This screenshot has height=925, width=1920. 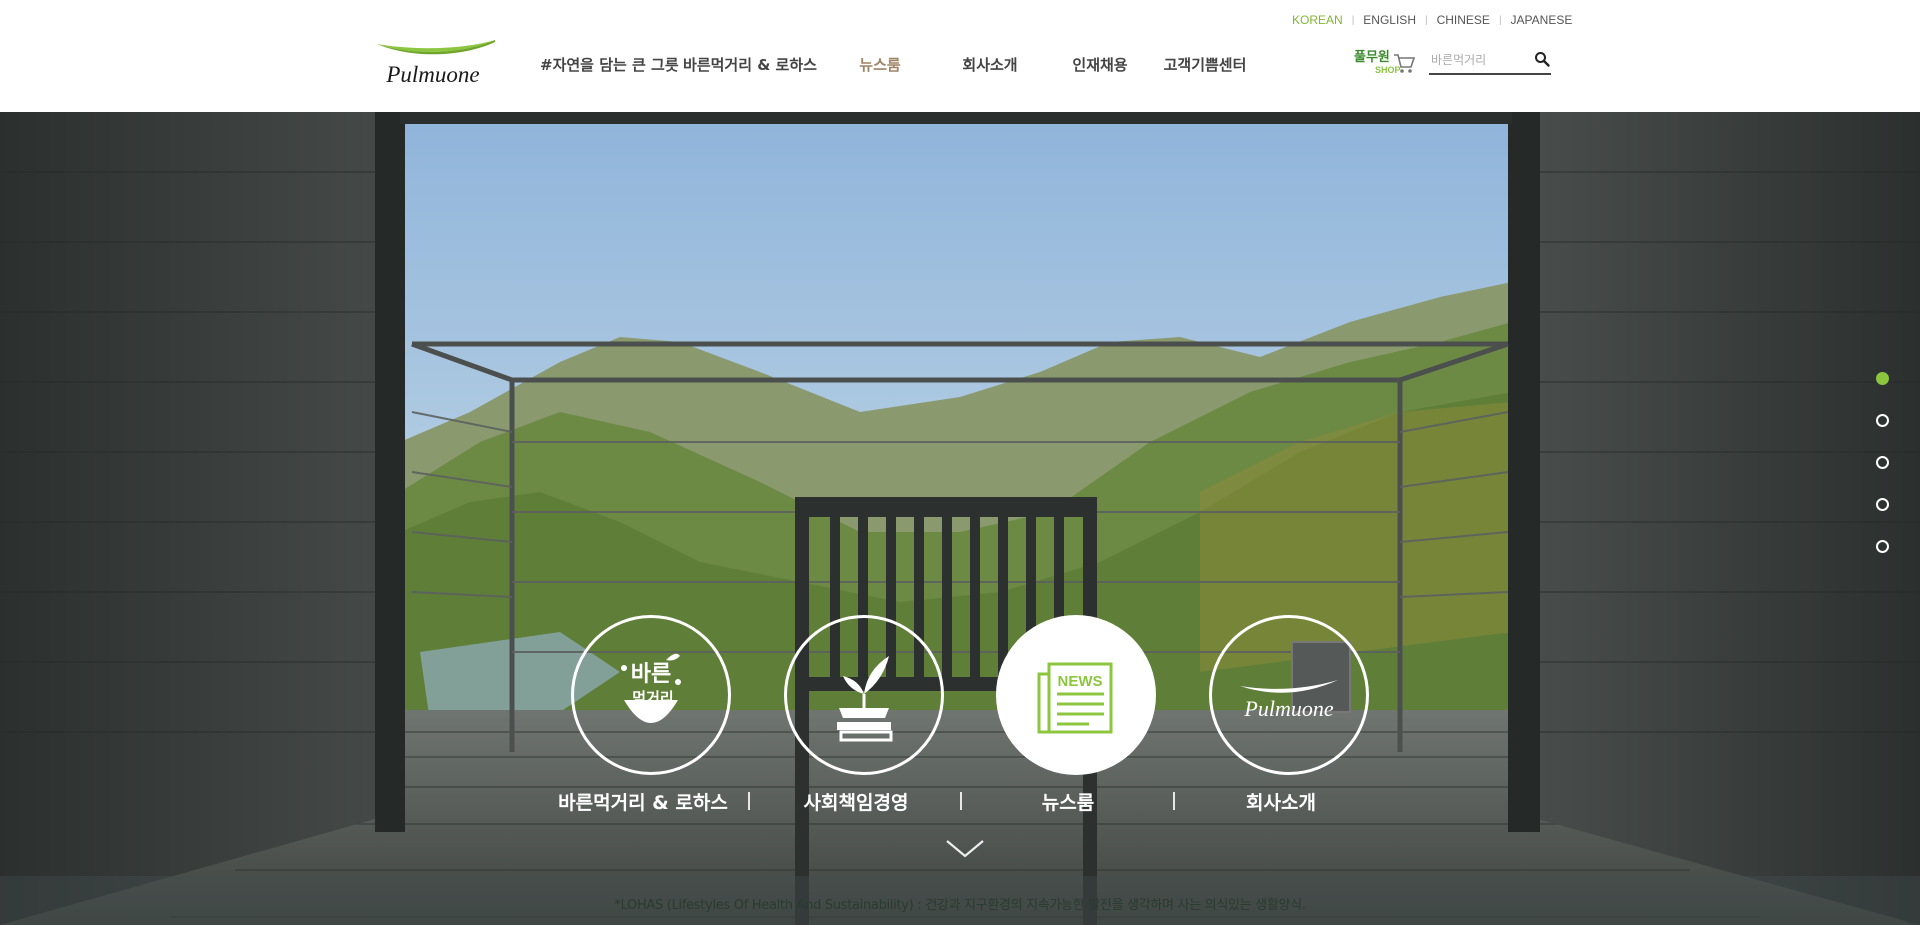 What do you see at coordinates (1542, 59) in the screenshot?
I see `search-icon` at bounding box center [1542, 59].